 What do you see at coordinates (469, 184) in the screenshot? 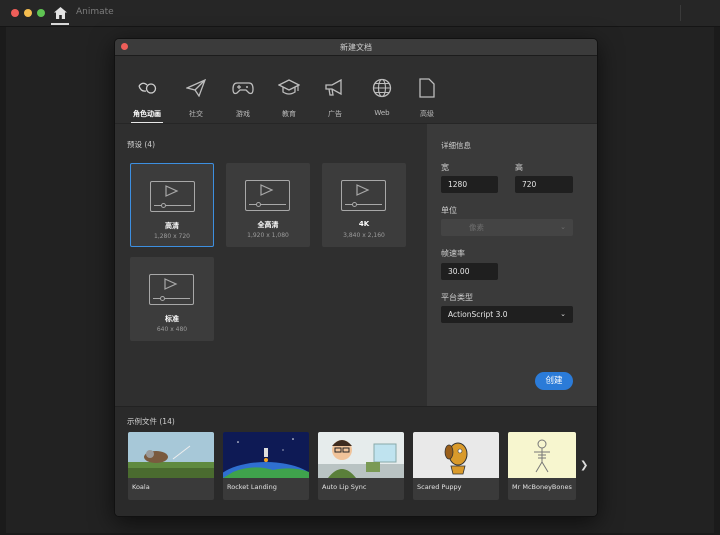
I see `width-input: 1280` at bounding box center [469, 184].